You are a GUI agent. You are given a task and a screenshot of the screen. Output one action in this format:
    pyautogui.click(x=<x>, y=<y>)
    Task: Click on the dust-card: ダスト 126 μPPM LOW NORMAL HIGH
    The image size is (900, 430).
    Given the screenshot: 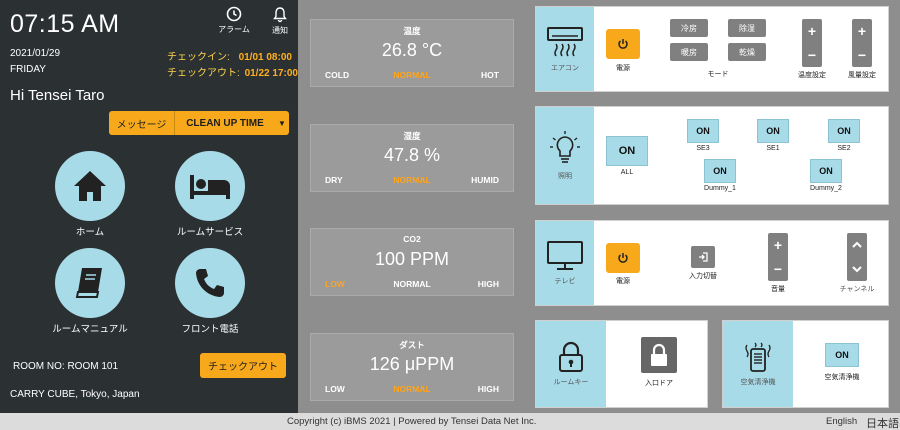 What is the action you would take?
    pyautogui.click(x=412, y=367)
    